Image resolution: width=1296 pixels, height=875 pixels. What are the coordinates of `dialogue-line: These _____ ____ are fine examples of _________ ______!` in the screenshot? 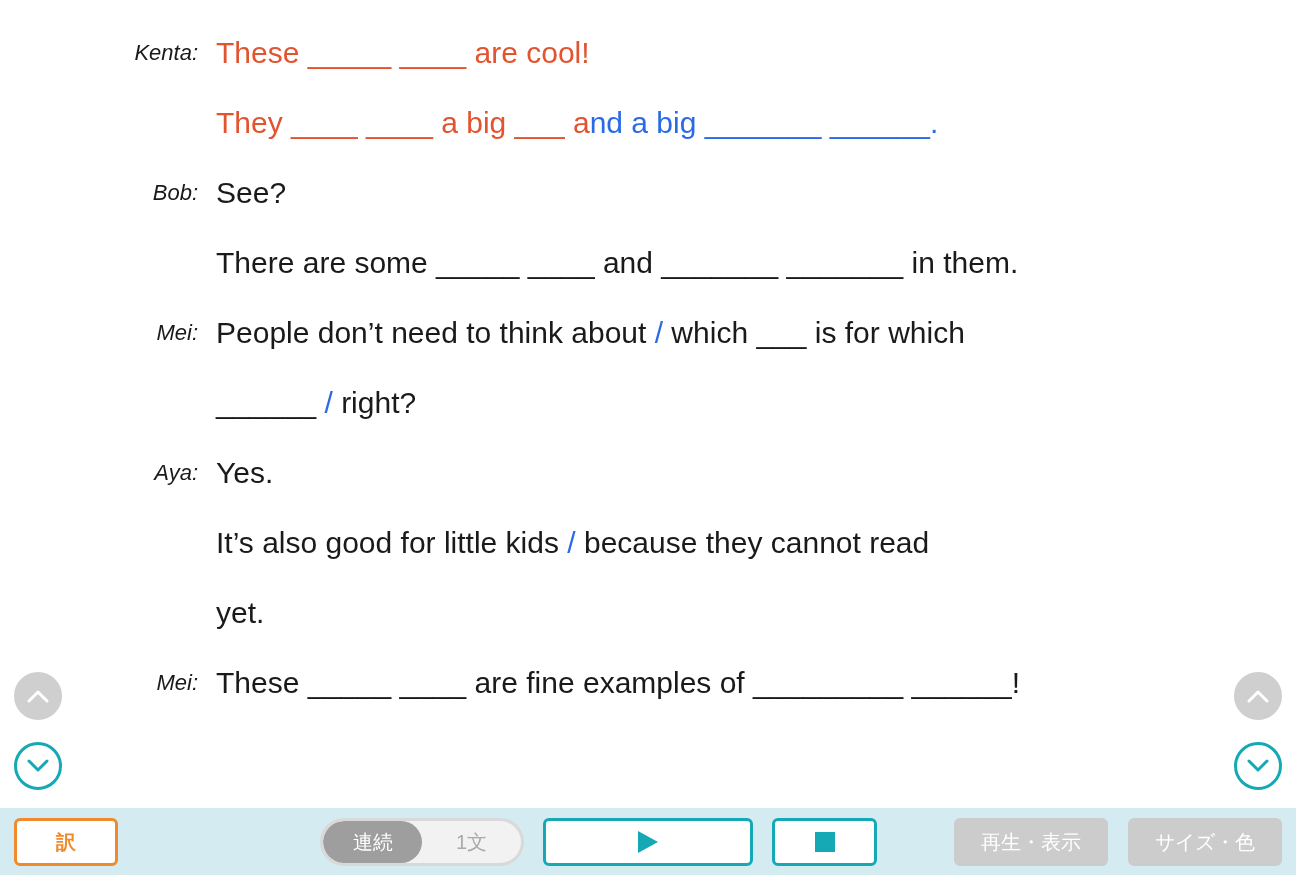 It's located at (618, 682).